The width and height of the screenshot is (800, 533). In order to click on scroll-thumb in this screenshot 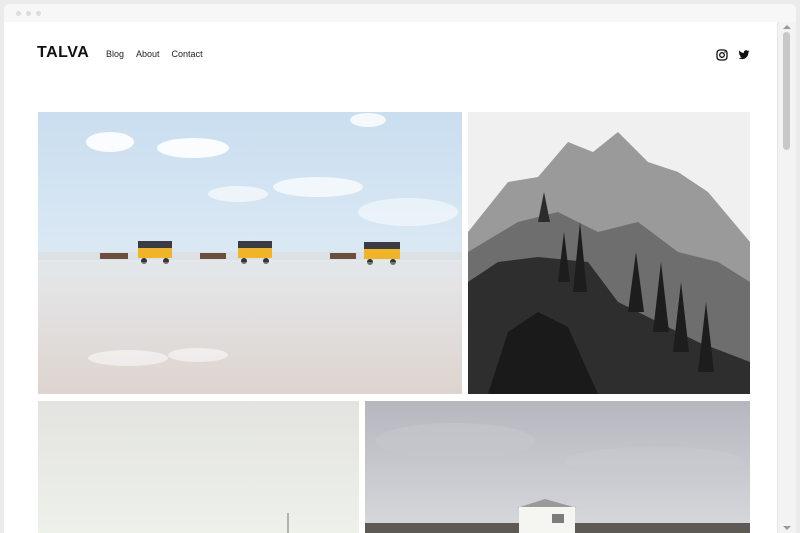, I will do `click(786, 91)`.